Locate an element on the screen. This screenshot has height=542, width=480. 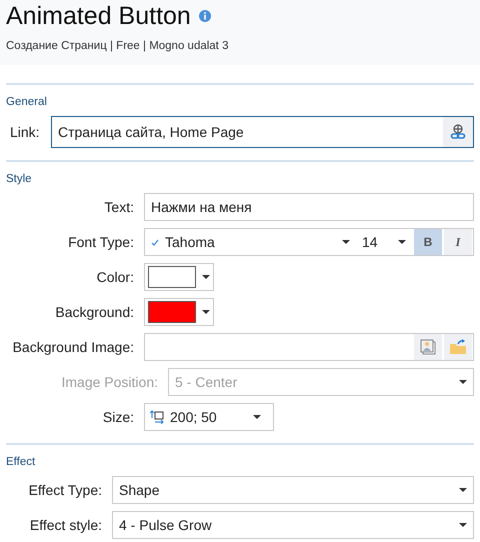
info-icon is located at coordinates (204, 16).